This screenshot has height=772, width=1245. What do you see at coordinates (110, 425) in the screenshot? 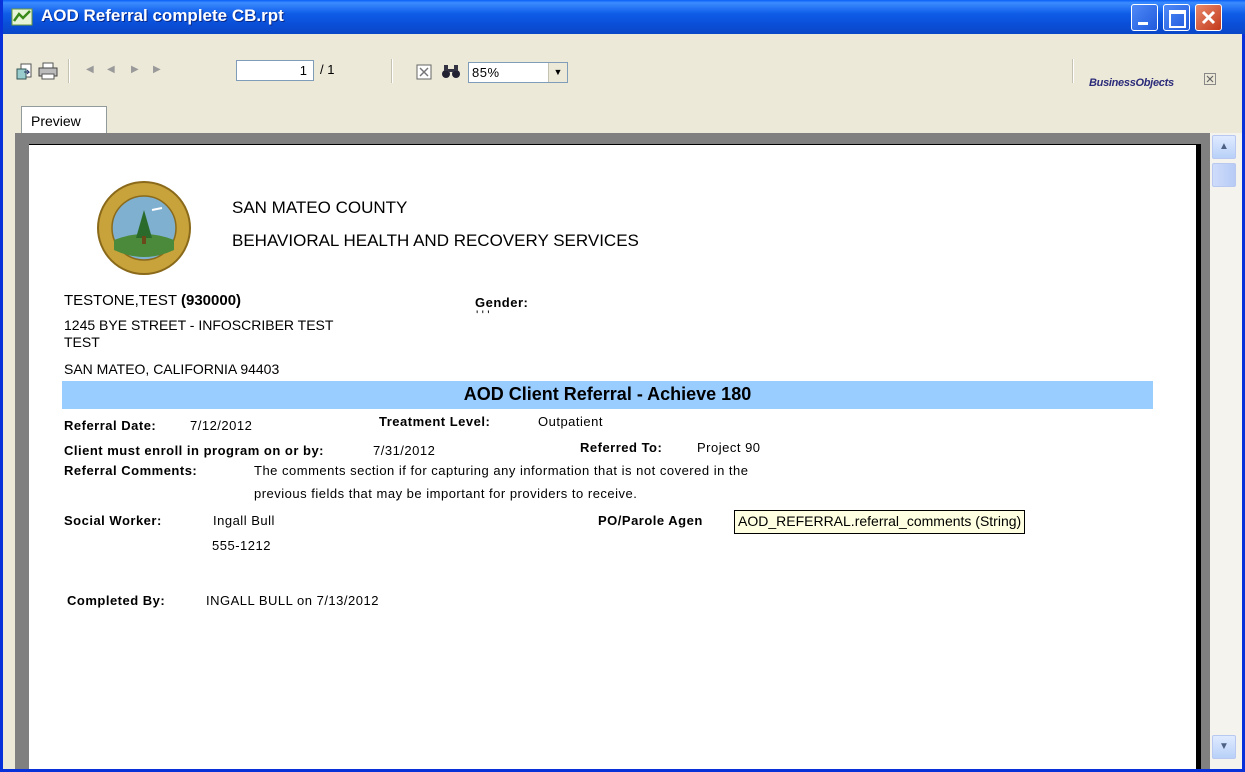
I see `referral-date-label: Referral Date:` at bounding box center [110, 425].